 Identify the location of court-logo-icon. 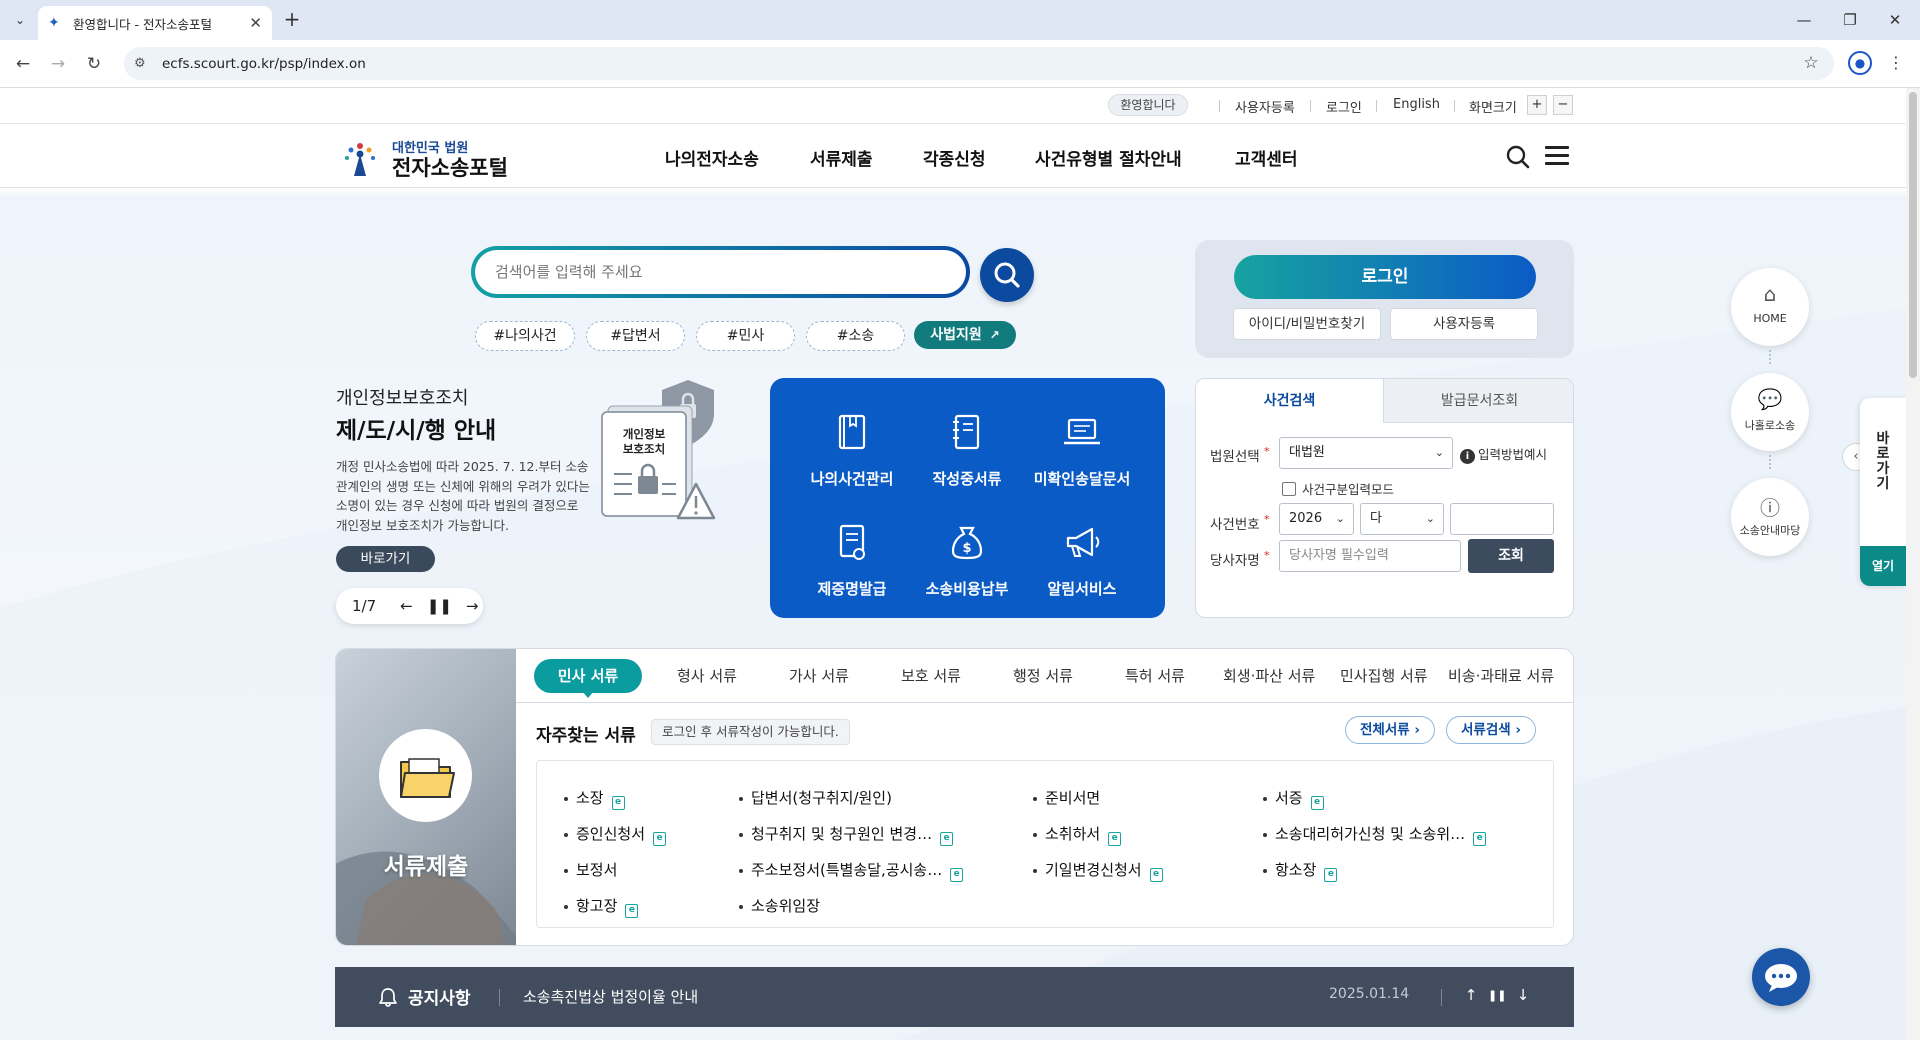
(360, 158).